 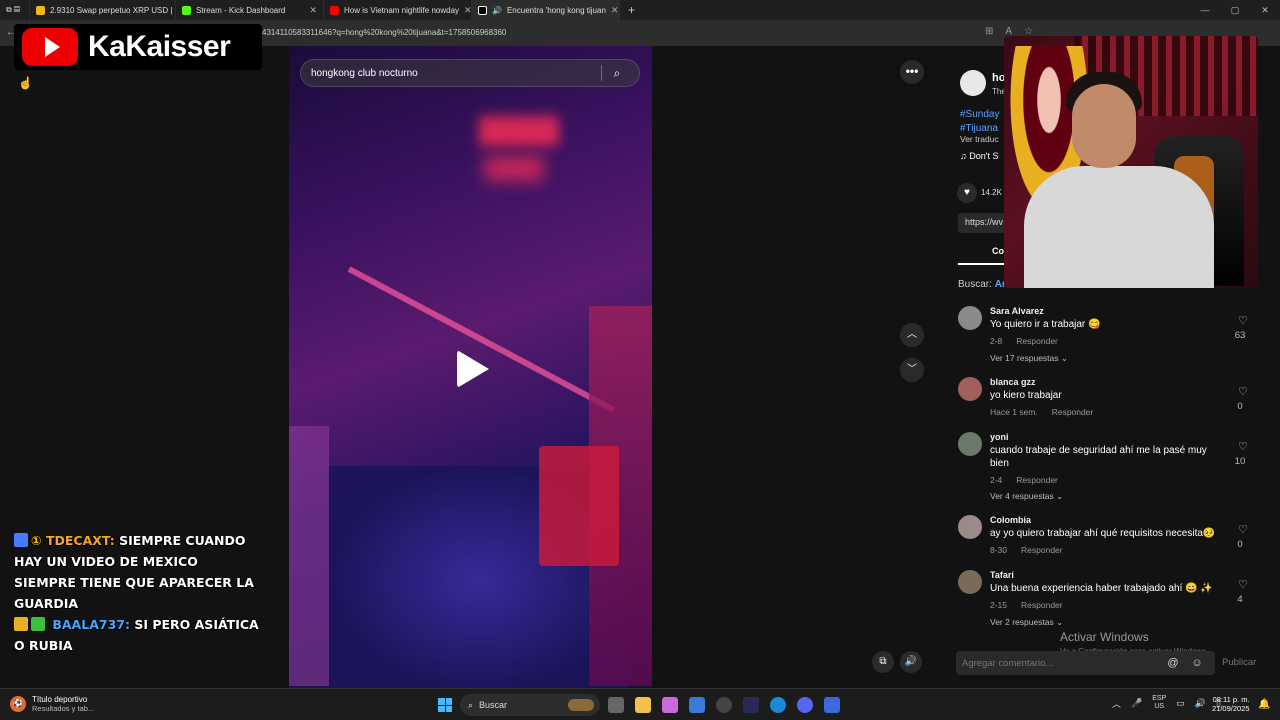 I want to click on file-explorer-icon, so click(x=643, y=705).